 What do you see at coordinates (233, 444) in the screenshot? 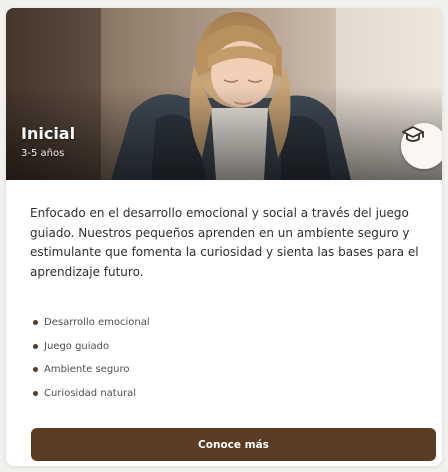
I see `learn-more-button: Conoce más` at bounding box center [233, 444].